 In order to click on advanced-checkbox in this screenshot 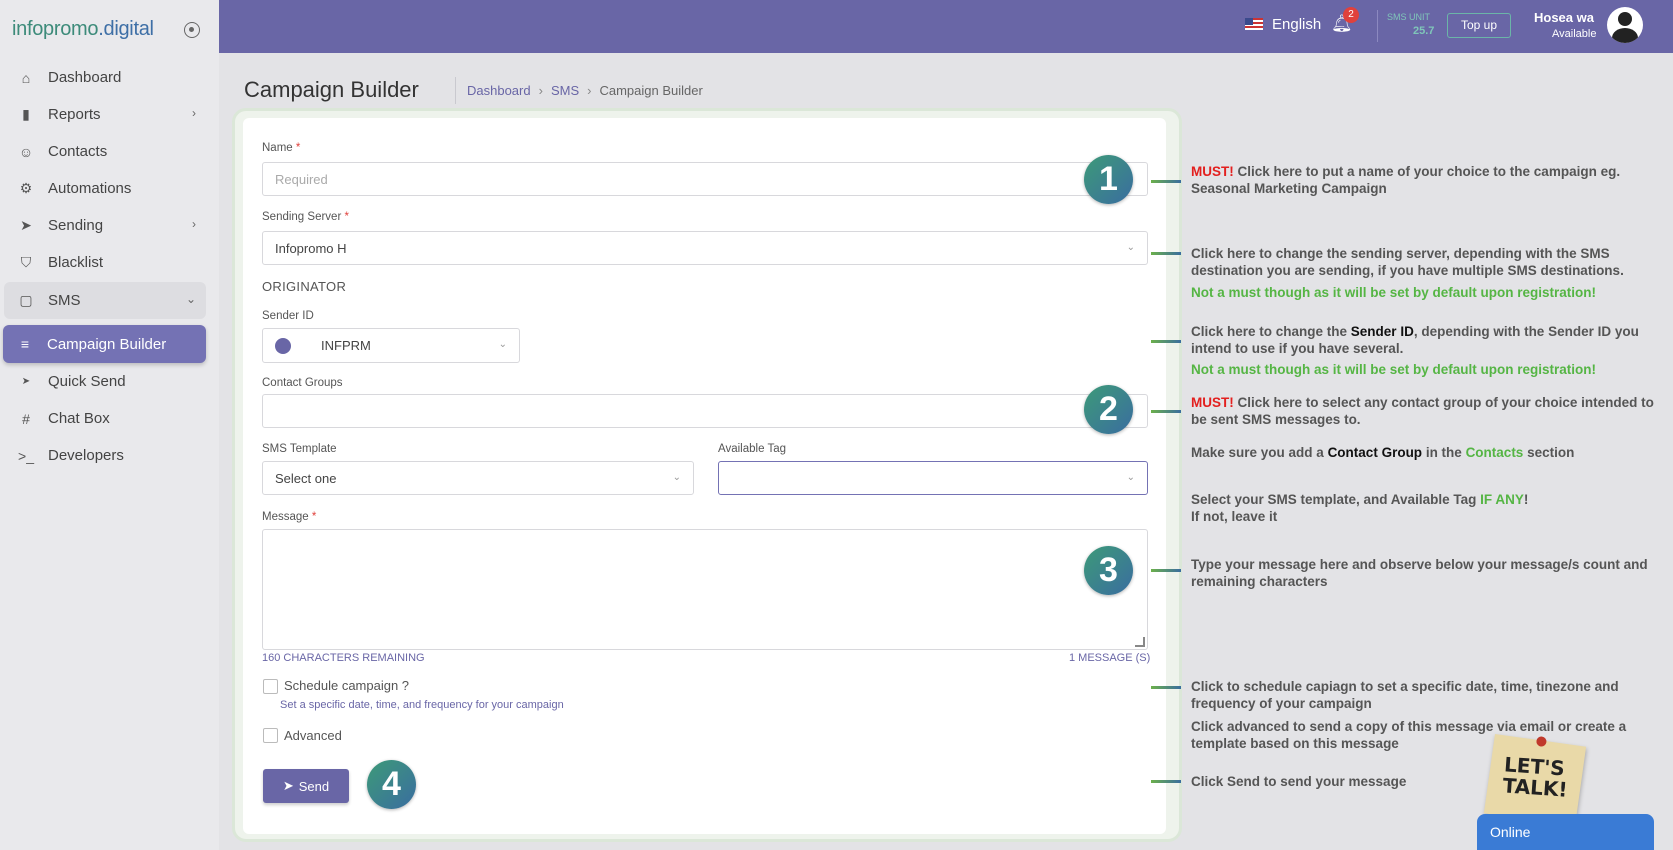, I will do `click(270, 735)`.